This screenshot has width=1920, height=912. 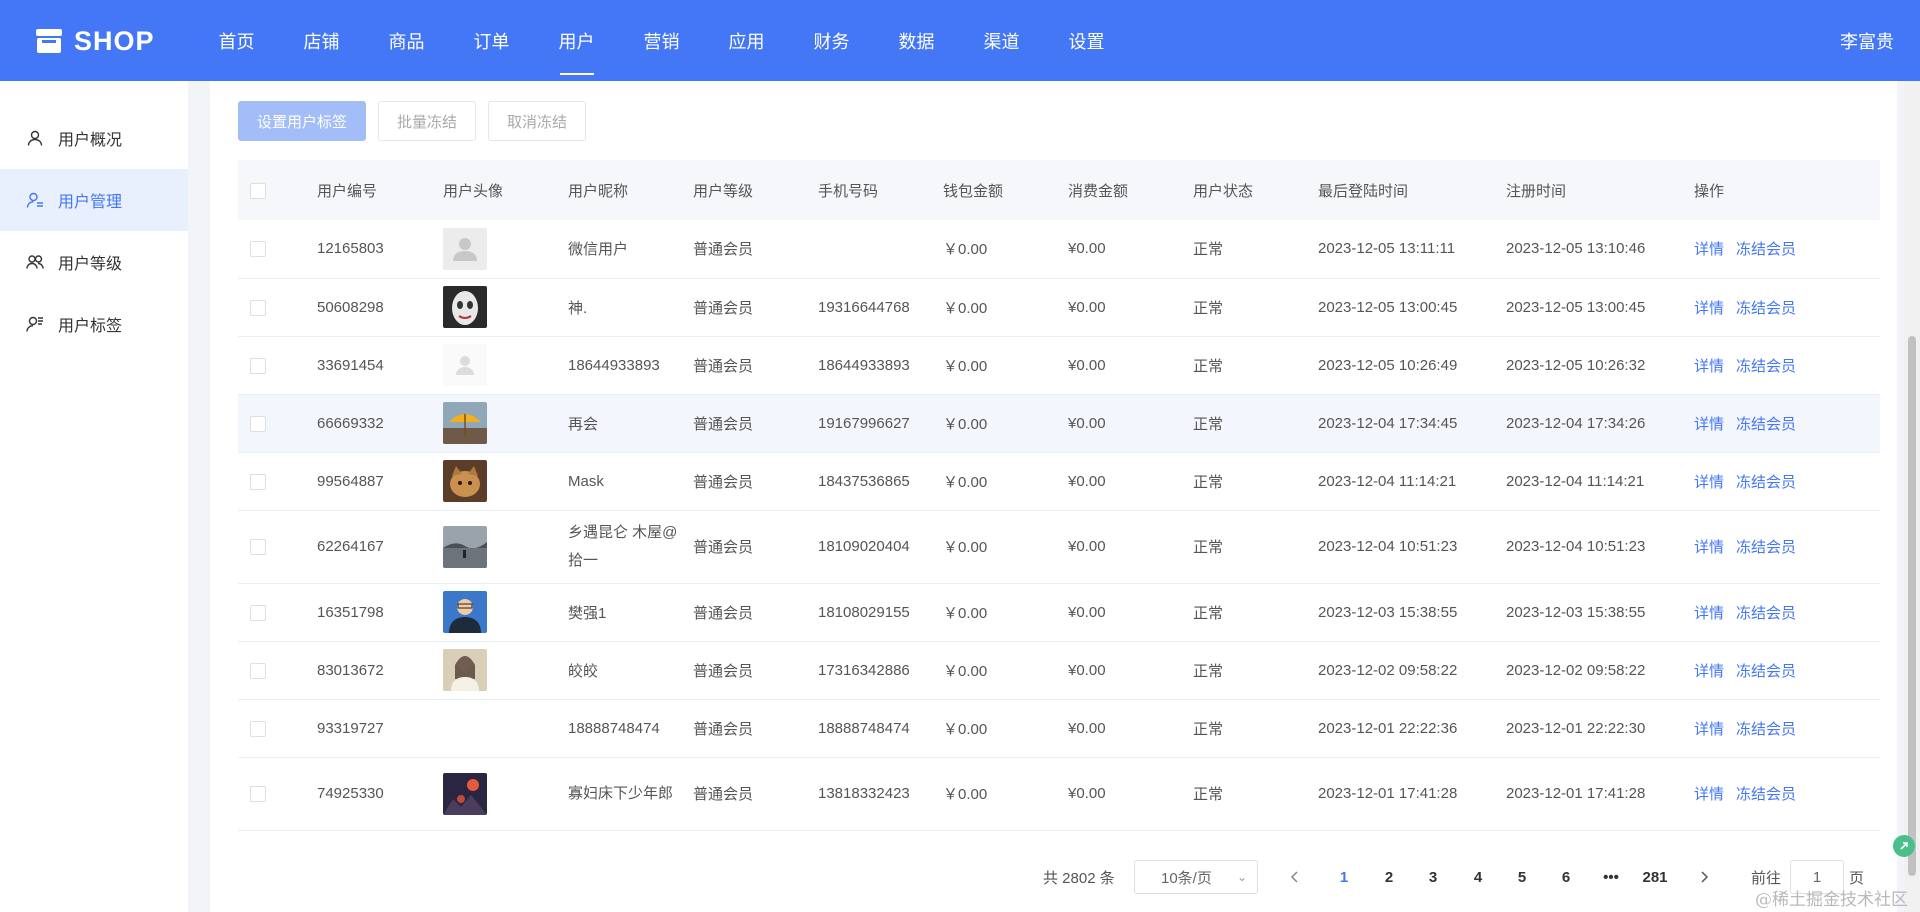 I want to click on nav-item-marketing: 营销, so click(x=661, y=40).